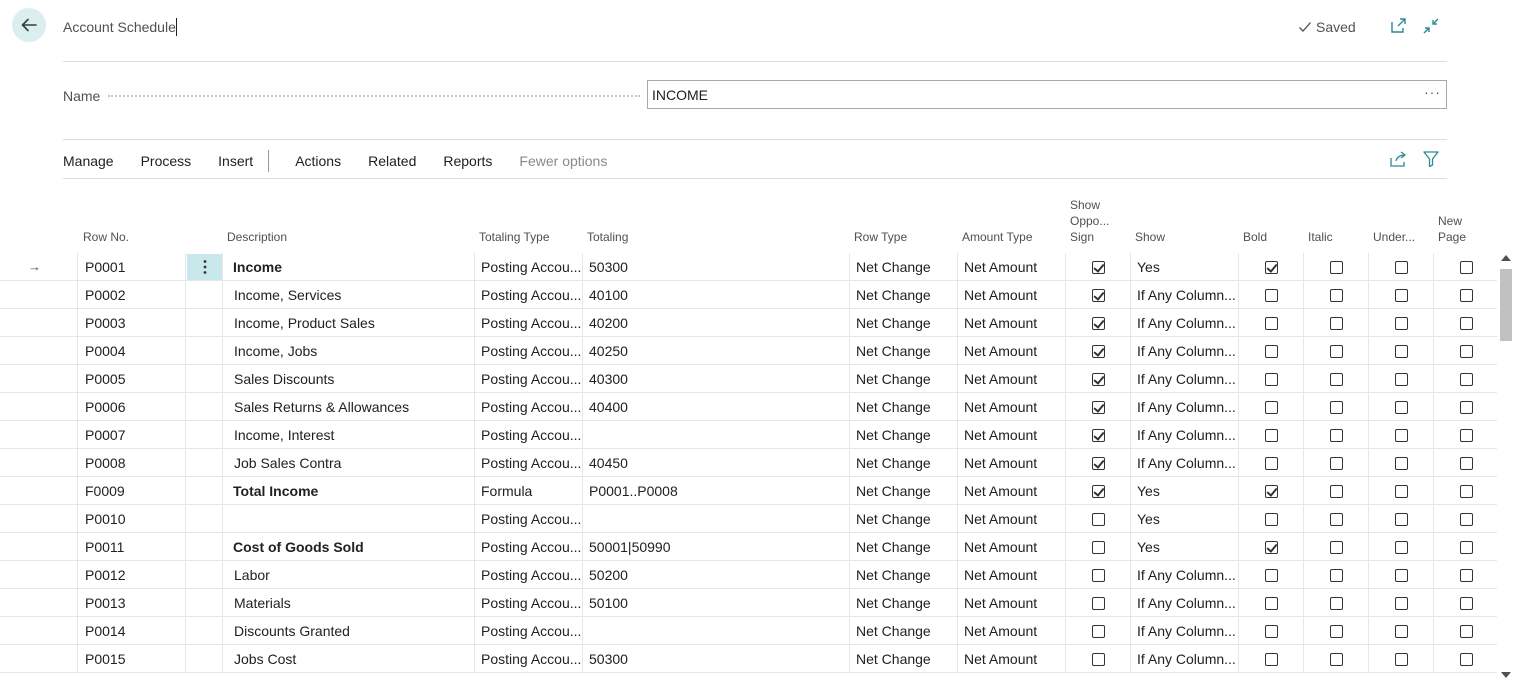 This screenshot has width=1516, height=681. I want to click on cell-totaling, so click(715, 519).